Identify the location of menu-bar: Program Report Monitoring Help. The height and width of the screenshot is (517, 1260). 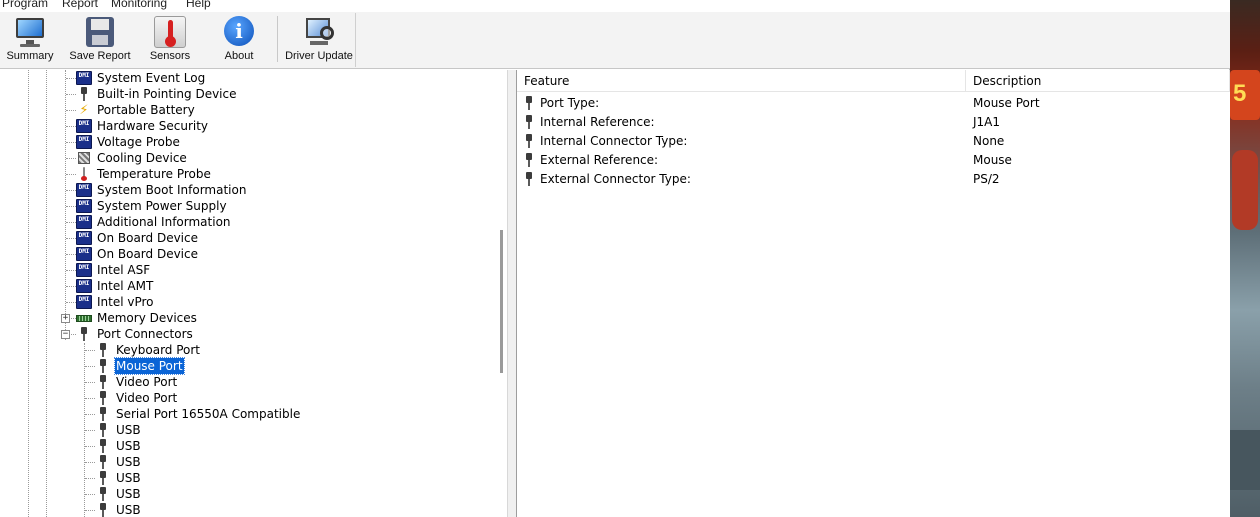
(615, 6).